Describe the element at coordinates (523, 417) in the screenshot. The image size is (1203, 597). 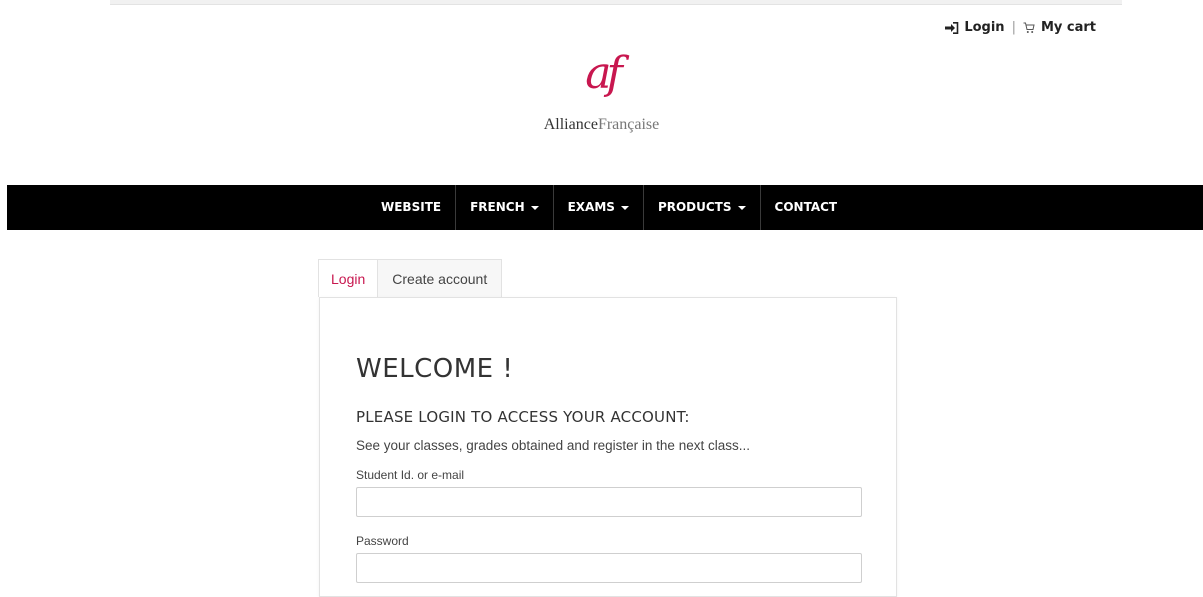
I see `login-subtitle: PLEASE LOGIN TO ACCESS YOUR ACCOUNT:` at that location.